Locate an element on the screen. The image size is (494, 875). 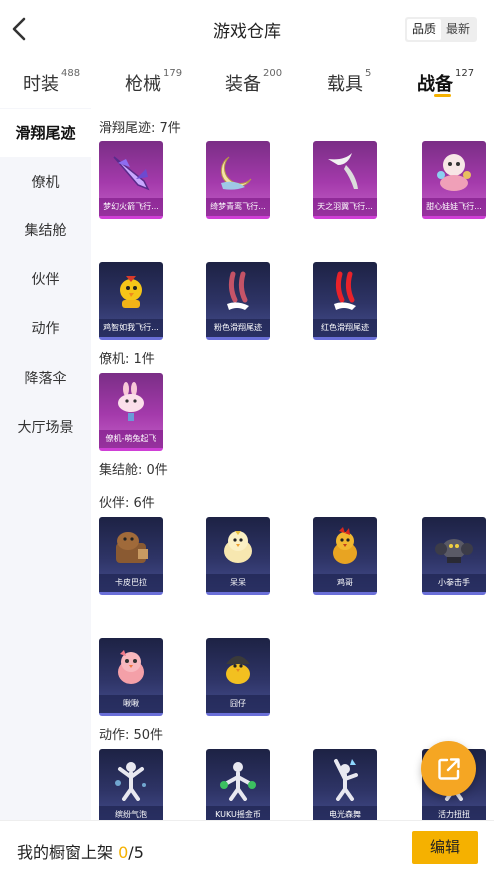
sidebar-item-wingman: 僚机 is located at coordinates (45, 183).